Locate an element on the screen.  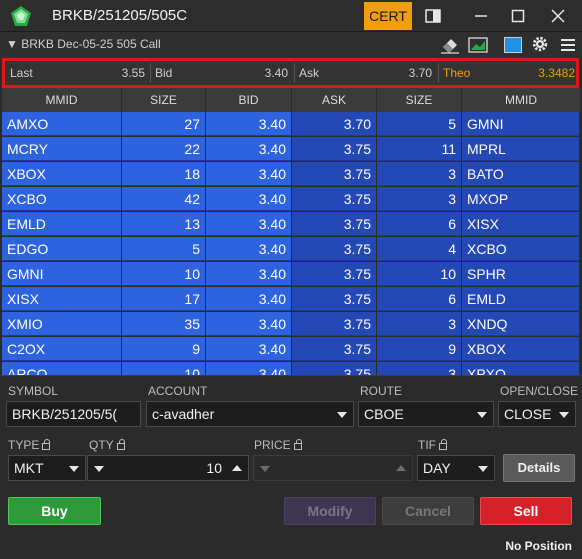
table-row: AMXO 27 3.40 3.70 5 GMNI is located at coordinates (291, 124).